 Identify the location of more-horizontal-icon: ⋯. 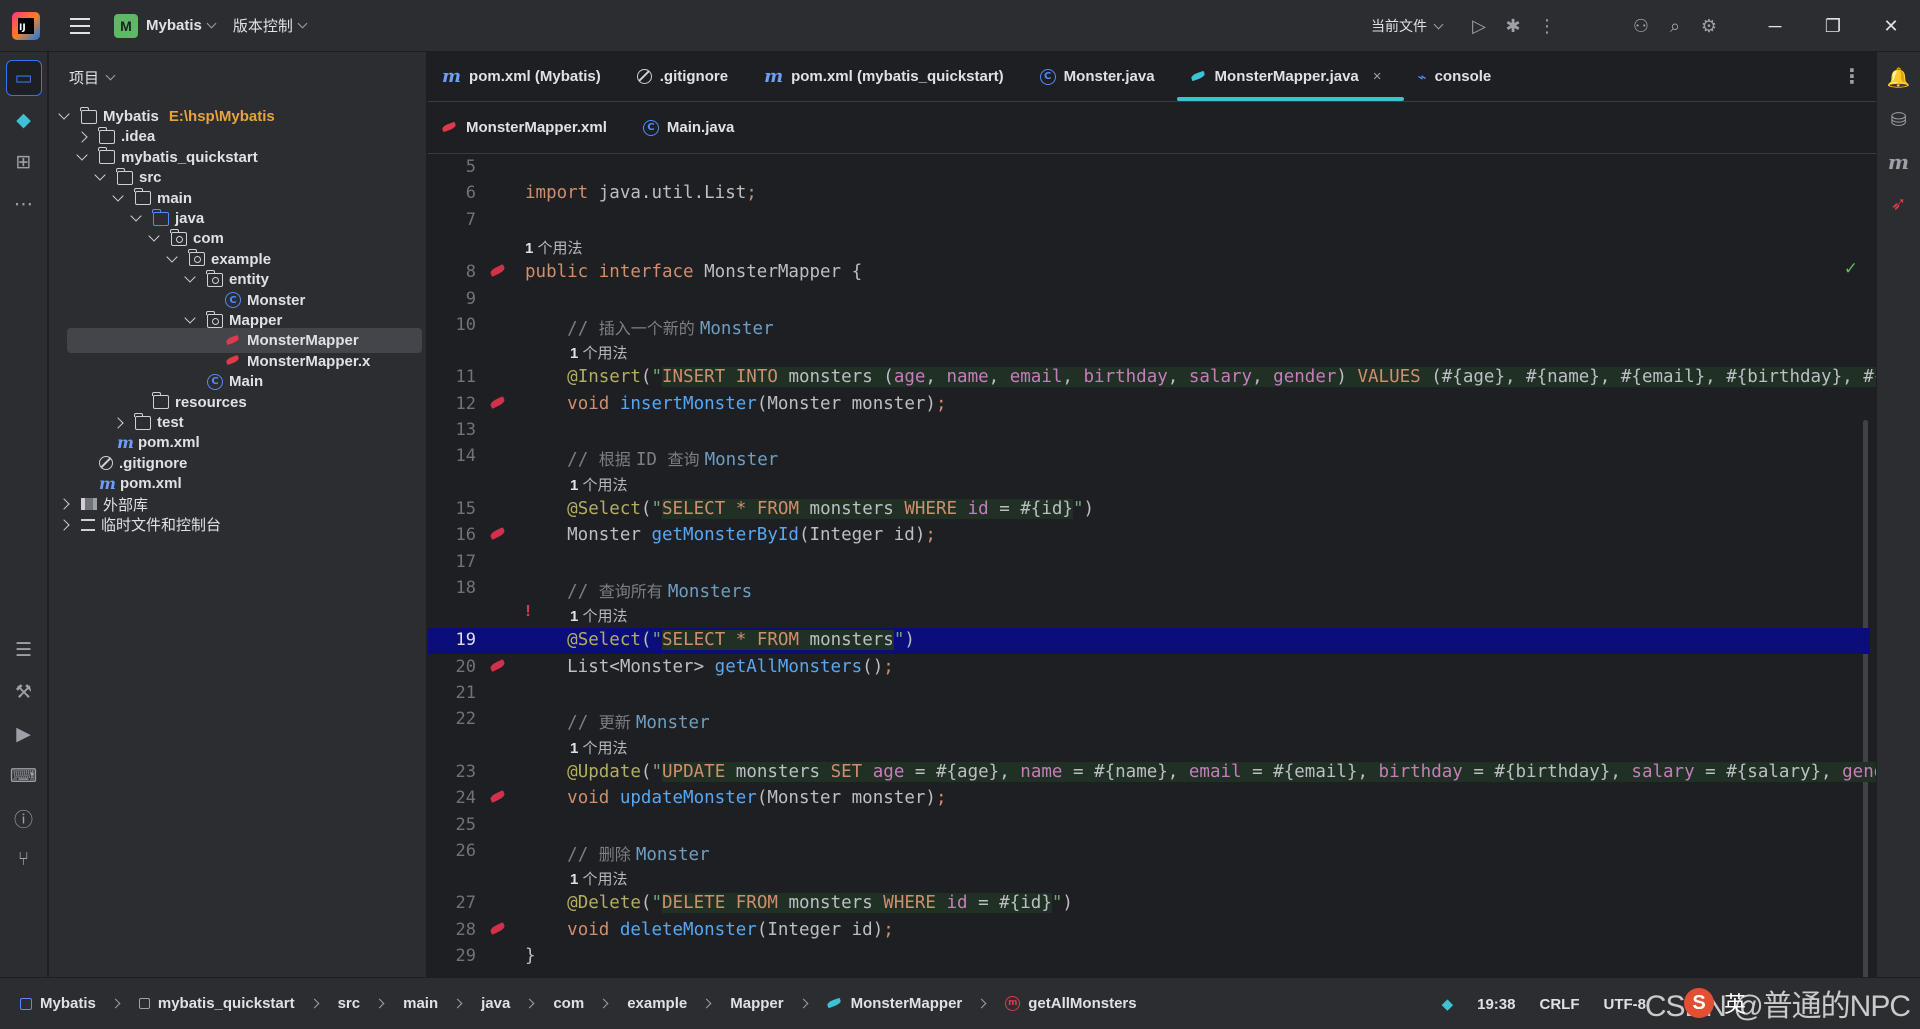
(24, 204).